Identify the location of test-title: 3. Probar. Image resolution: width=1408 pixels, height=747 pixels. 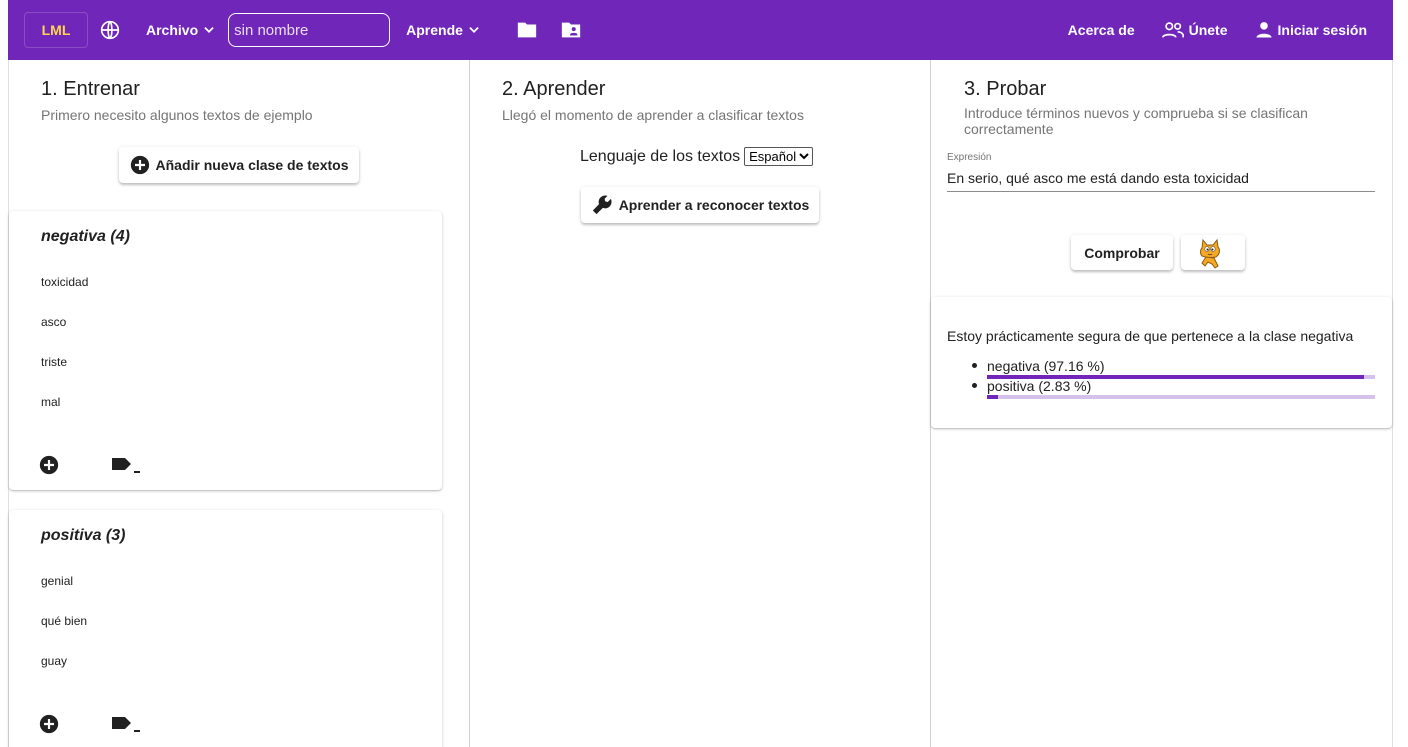
(1005, 89).